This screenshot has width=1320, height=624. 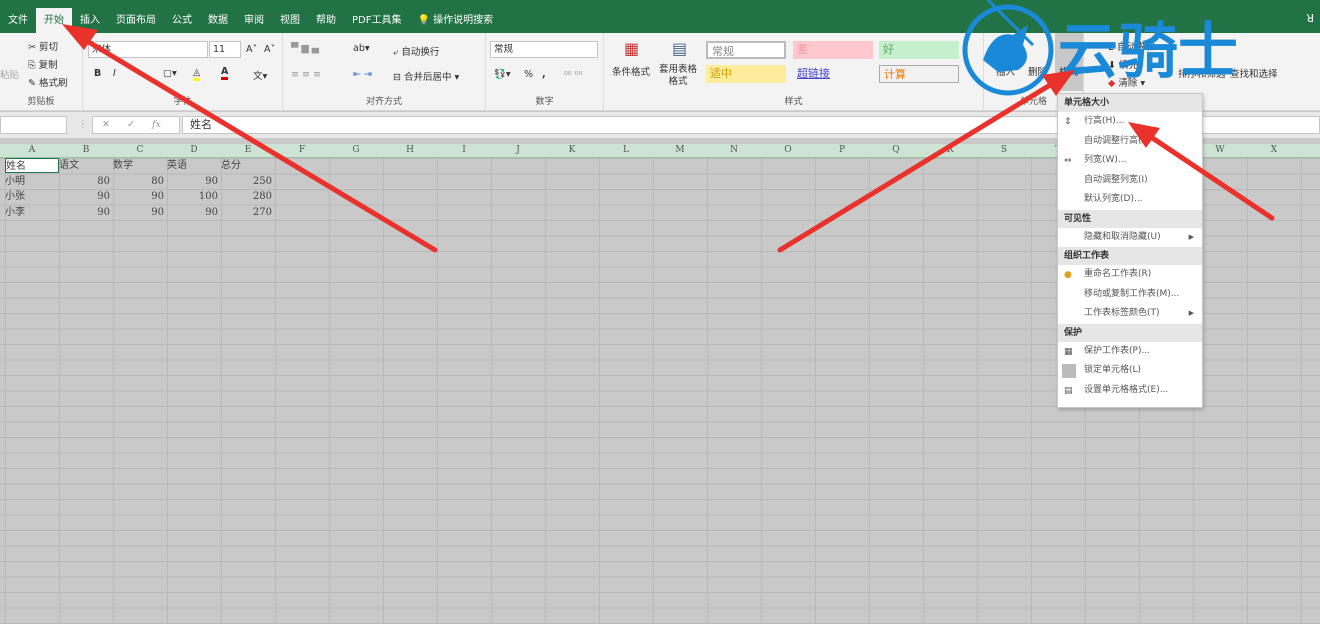 What do you see at coordinates (106, 124) in the screenshot?
I see `cancel-icon: ✕` at bounding box center [106, 124].